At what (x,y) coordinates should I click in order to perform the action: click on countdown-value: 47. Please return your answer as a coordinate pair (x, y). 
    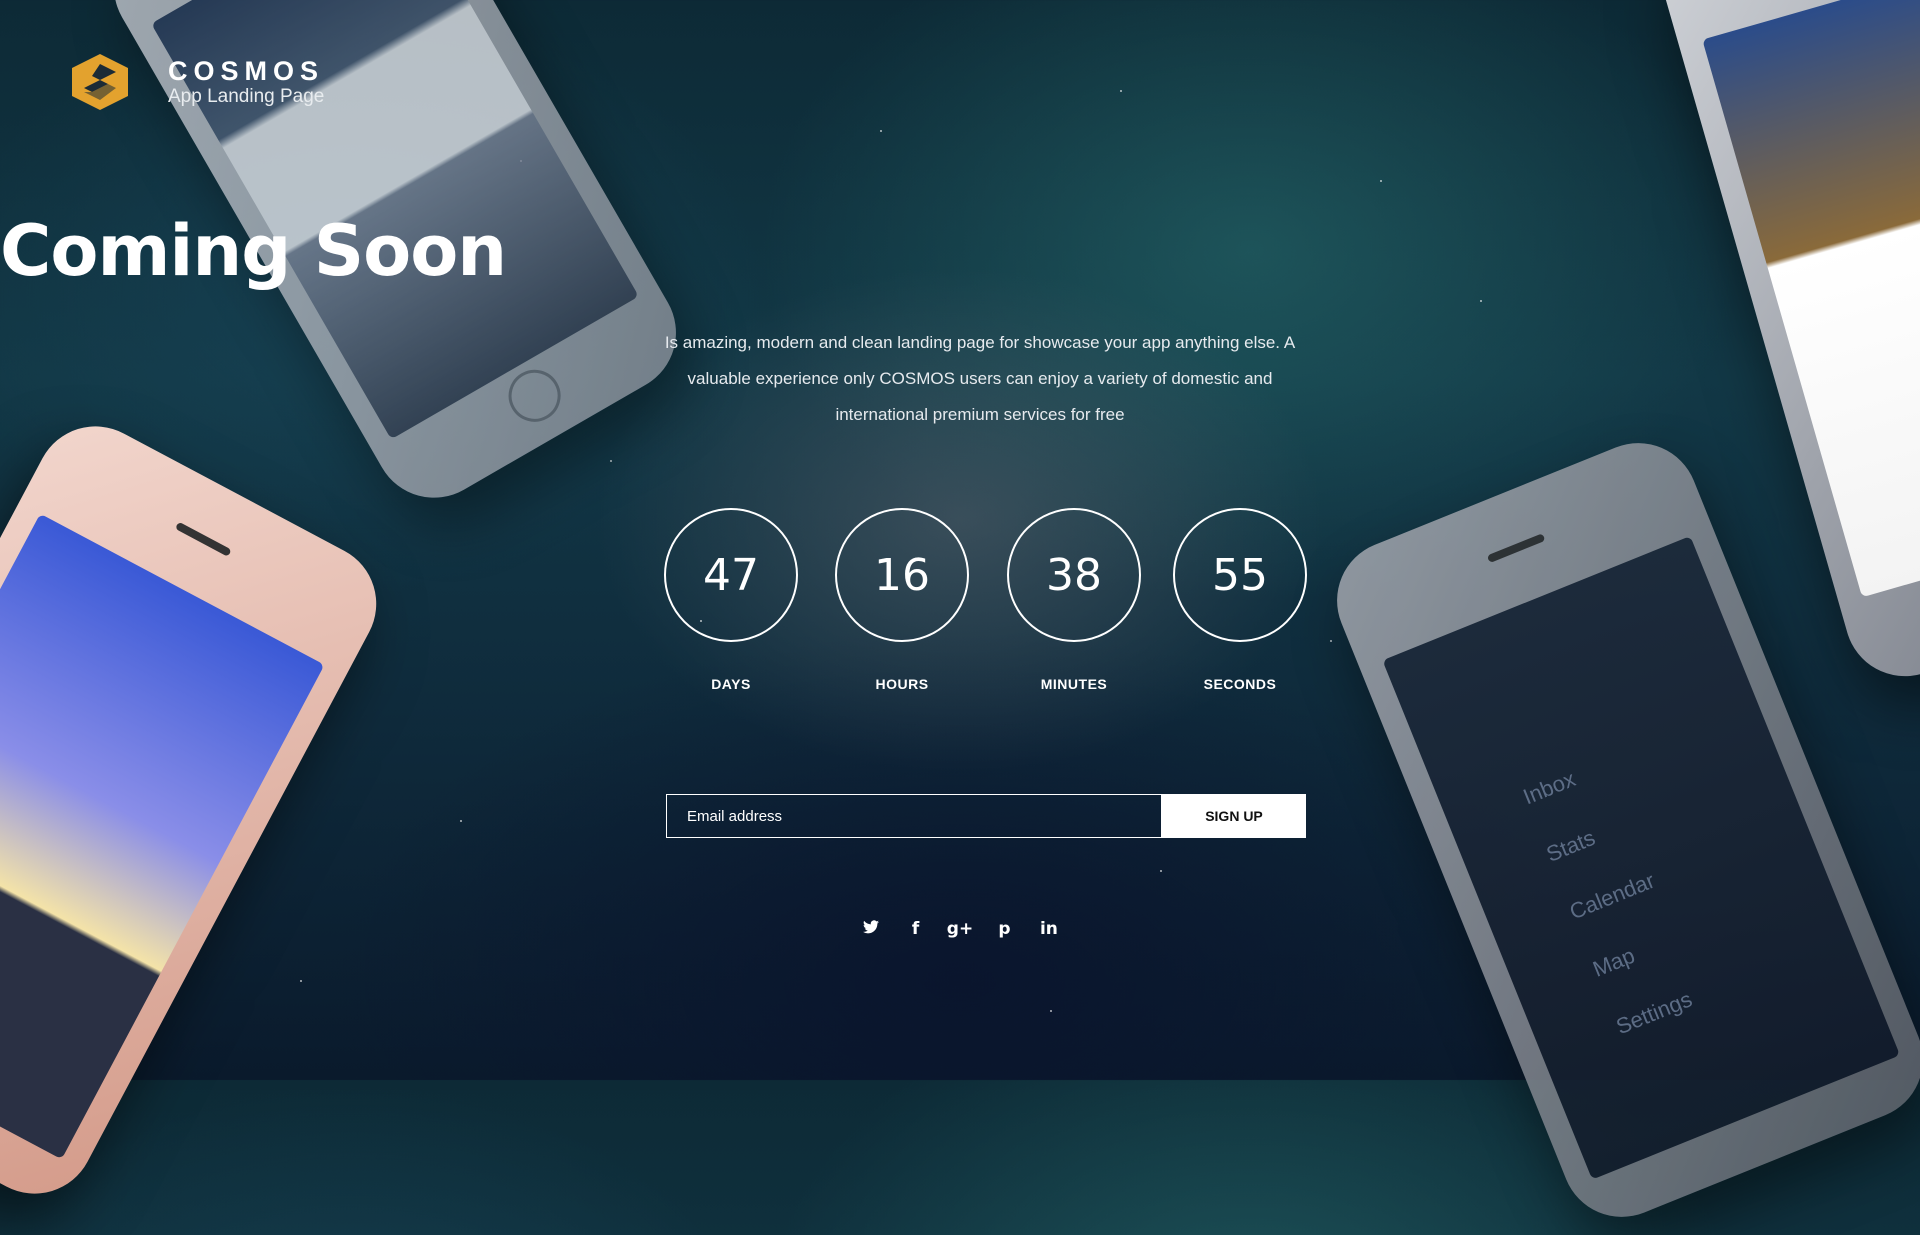
    Looking at the image, I should click on (731, 575).